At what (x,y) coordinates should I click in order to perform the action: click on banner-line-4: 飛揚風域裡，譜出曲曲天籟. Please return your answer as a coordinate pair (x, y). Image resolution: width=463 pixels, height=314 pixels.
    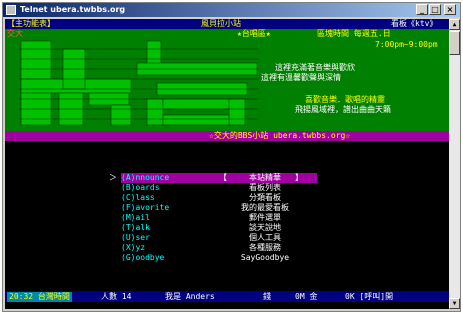
    Looking at the image, I should click on (343, 109).